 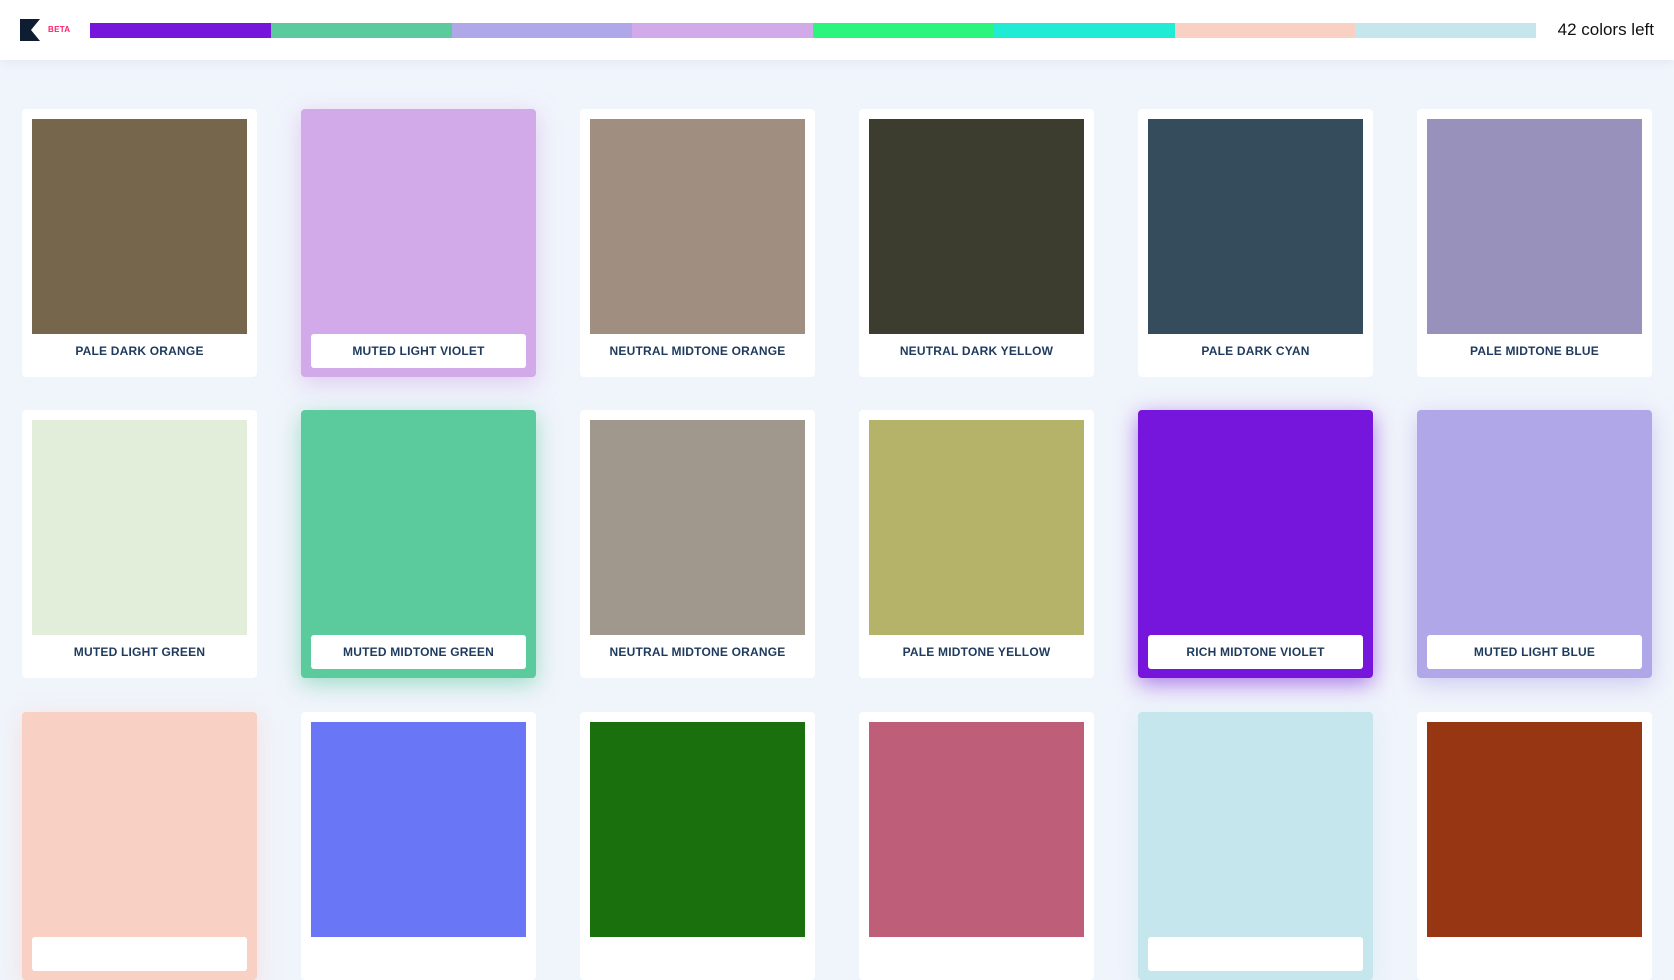 I want to click on color-card: MUTED LIGHT BLUE, so click(x=1534, y=544).